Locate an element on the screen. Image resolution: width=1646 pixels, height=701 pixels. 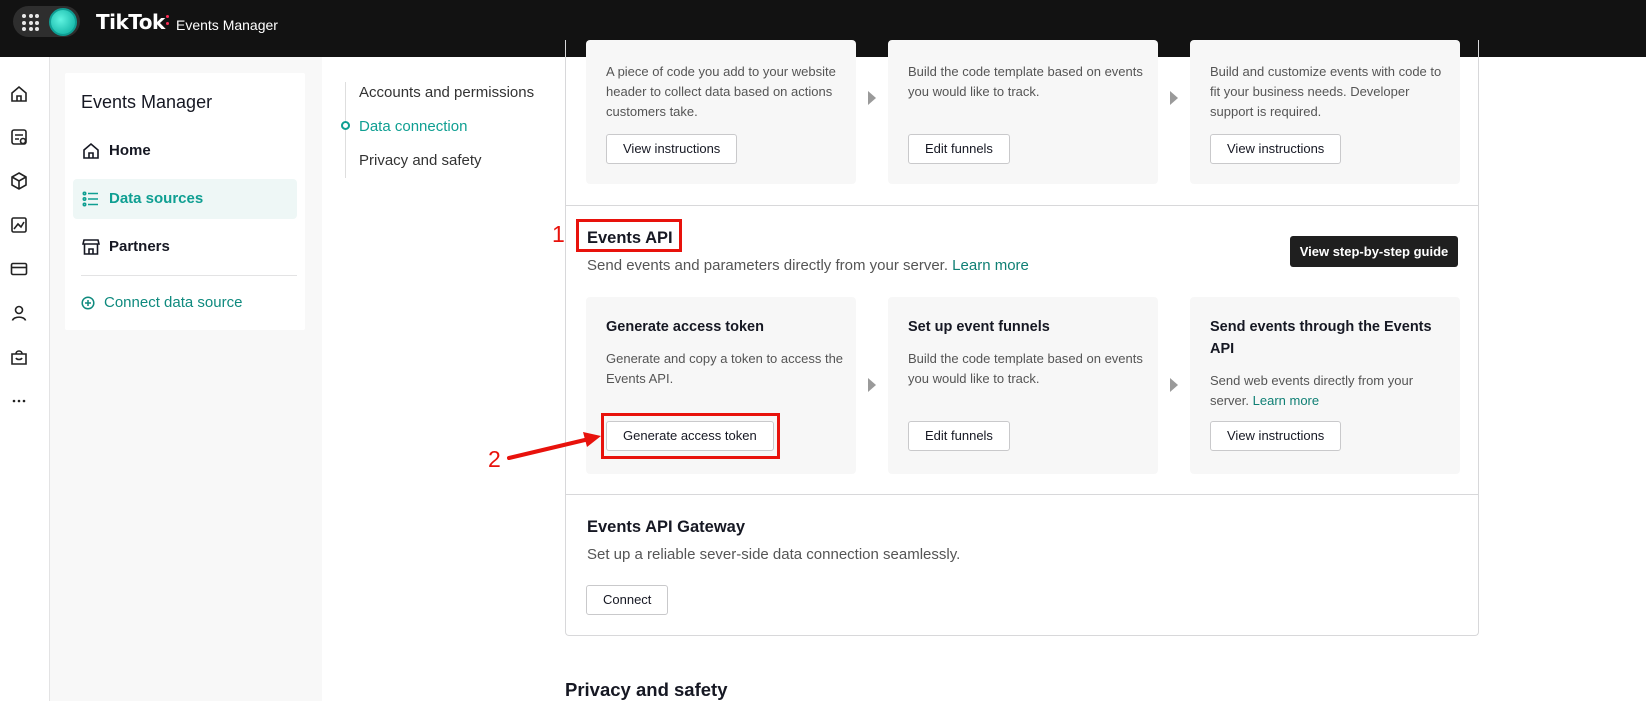
payment-icon is located at coordinates (19, 269).